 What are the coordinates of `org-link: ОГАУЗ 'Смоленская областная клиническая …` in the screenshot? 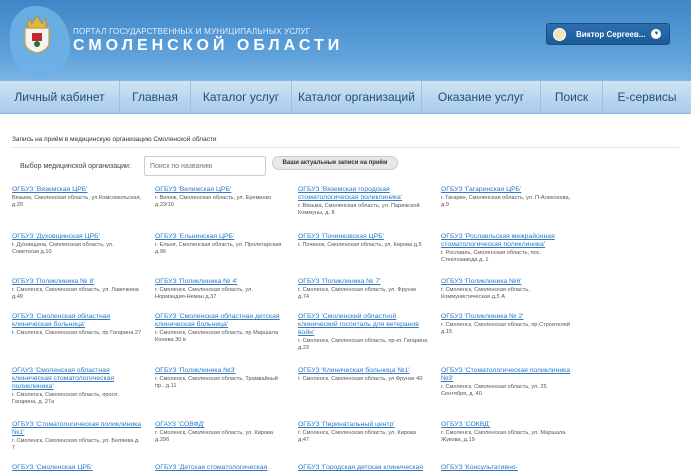 It's located at (77, 379).